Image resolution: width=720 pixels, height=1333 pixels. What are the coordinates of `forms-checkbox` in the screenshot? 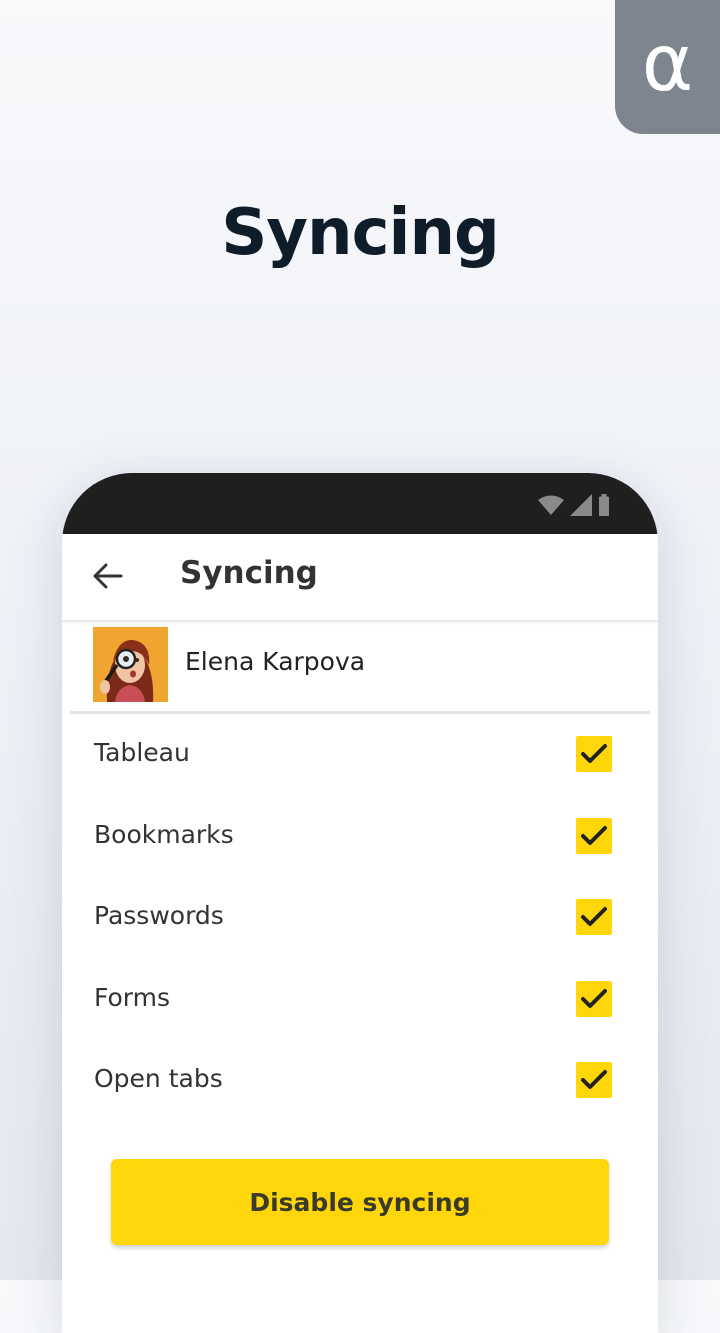 It's located at (594, 998).